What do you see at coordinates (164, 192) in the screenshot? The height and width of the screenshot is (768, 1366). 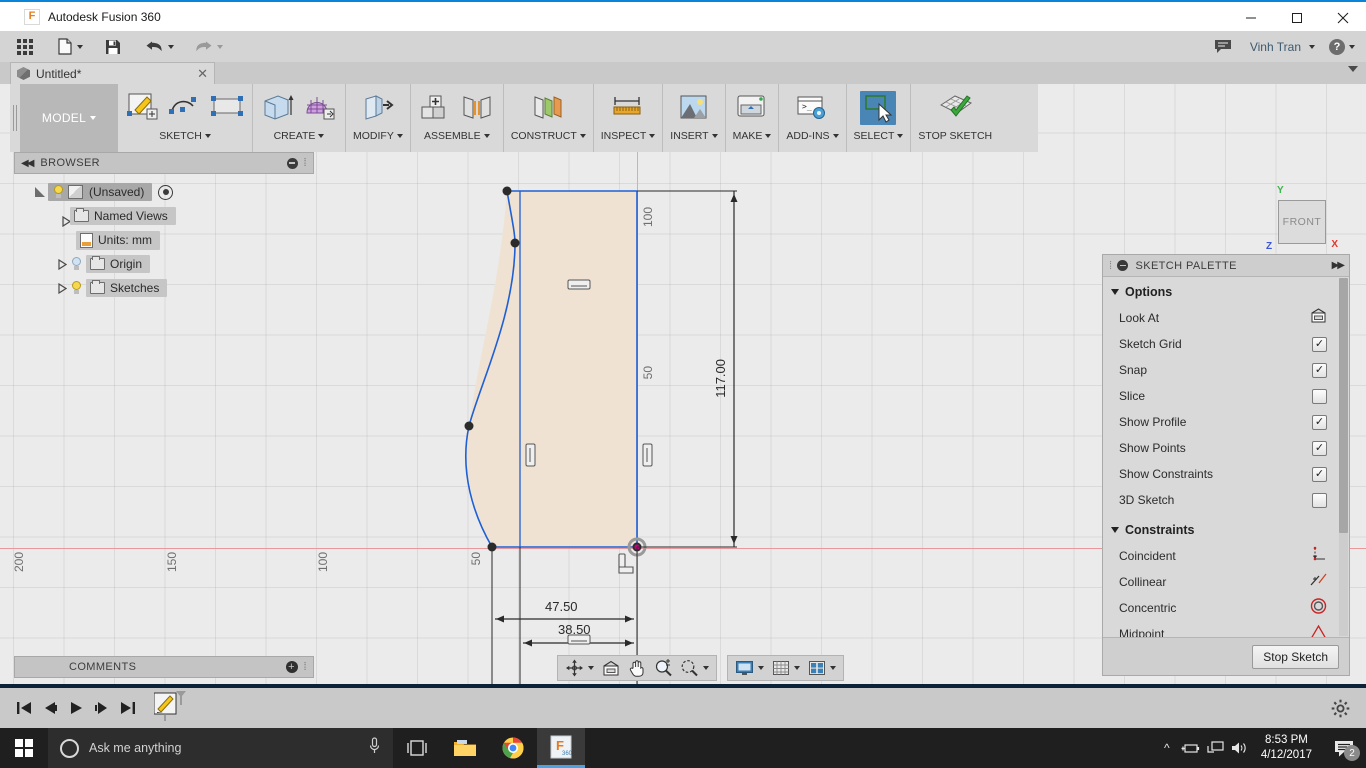 I see `tree-row-root: (Unsaved)` at bounding box center [164, 192].